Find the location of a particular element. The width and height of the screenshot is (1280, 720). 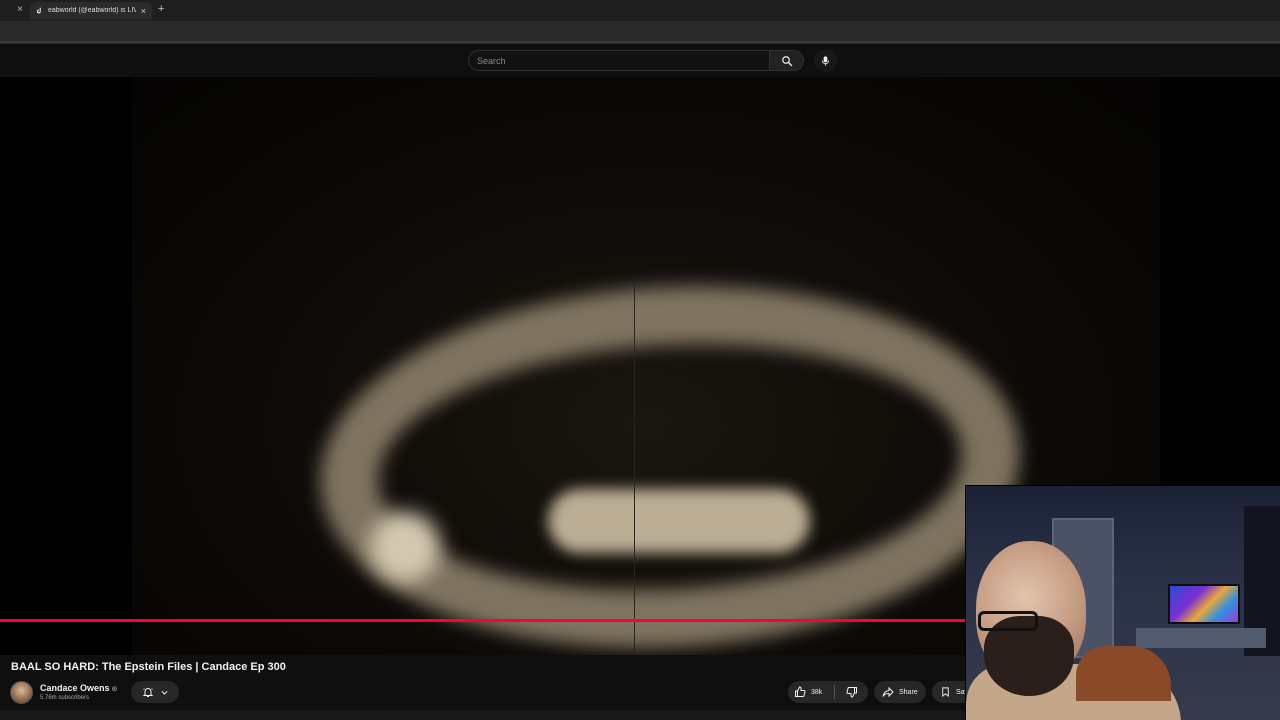

webcam-person-glasses is located at coordinates (1008, 621).